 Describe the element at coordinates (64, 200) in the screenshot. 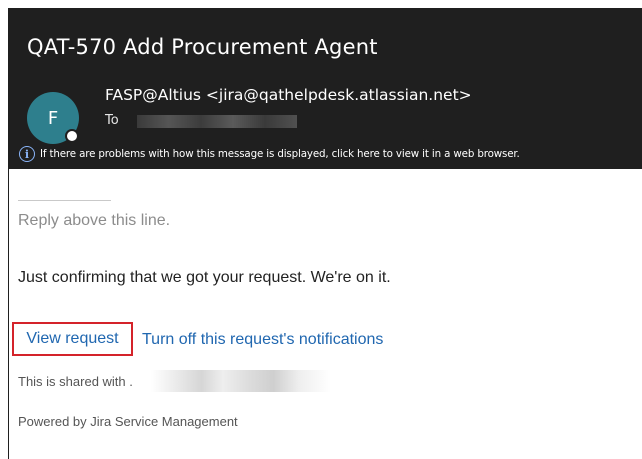

I see `reply-divider` at that location.